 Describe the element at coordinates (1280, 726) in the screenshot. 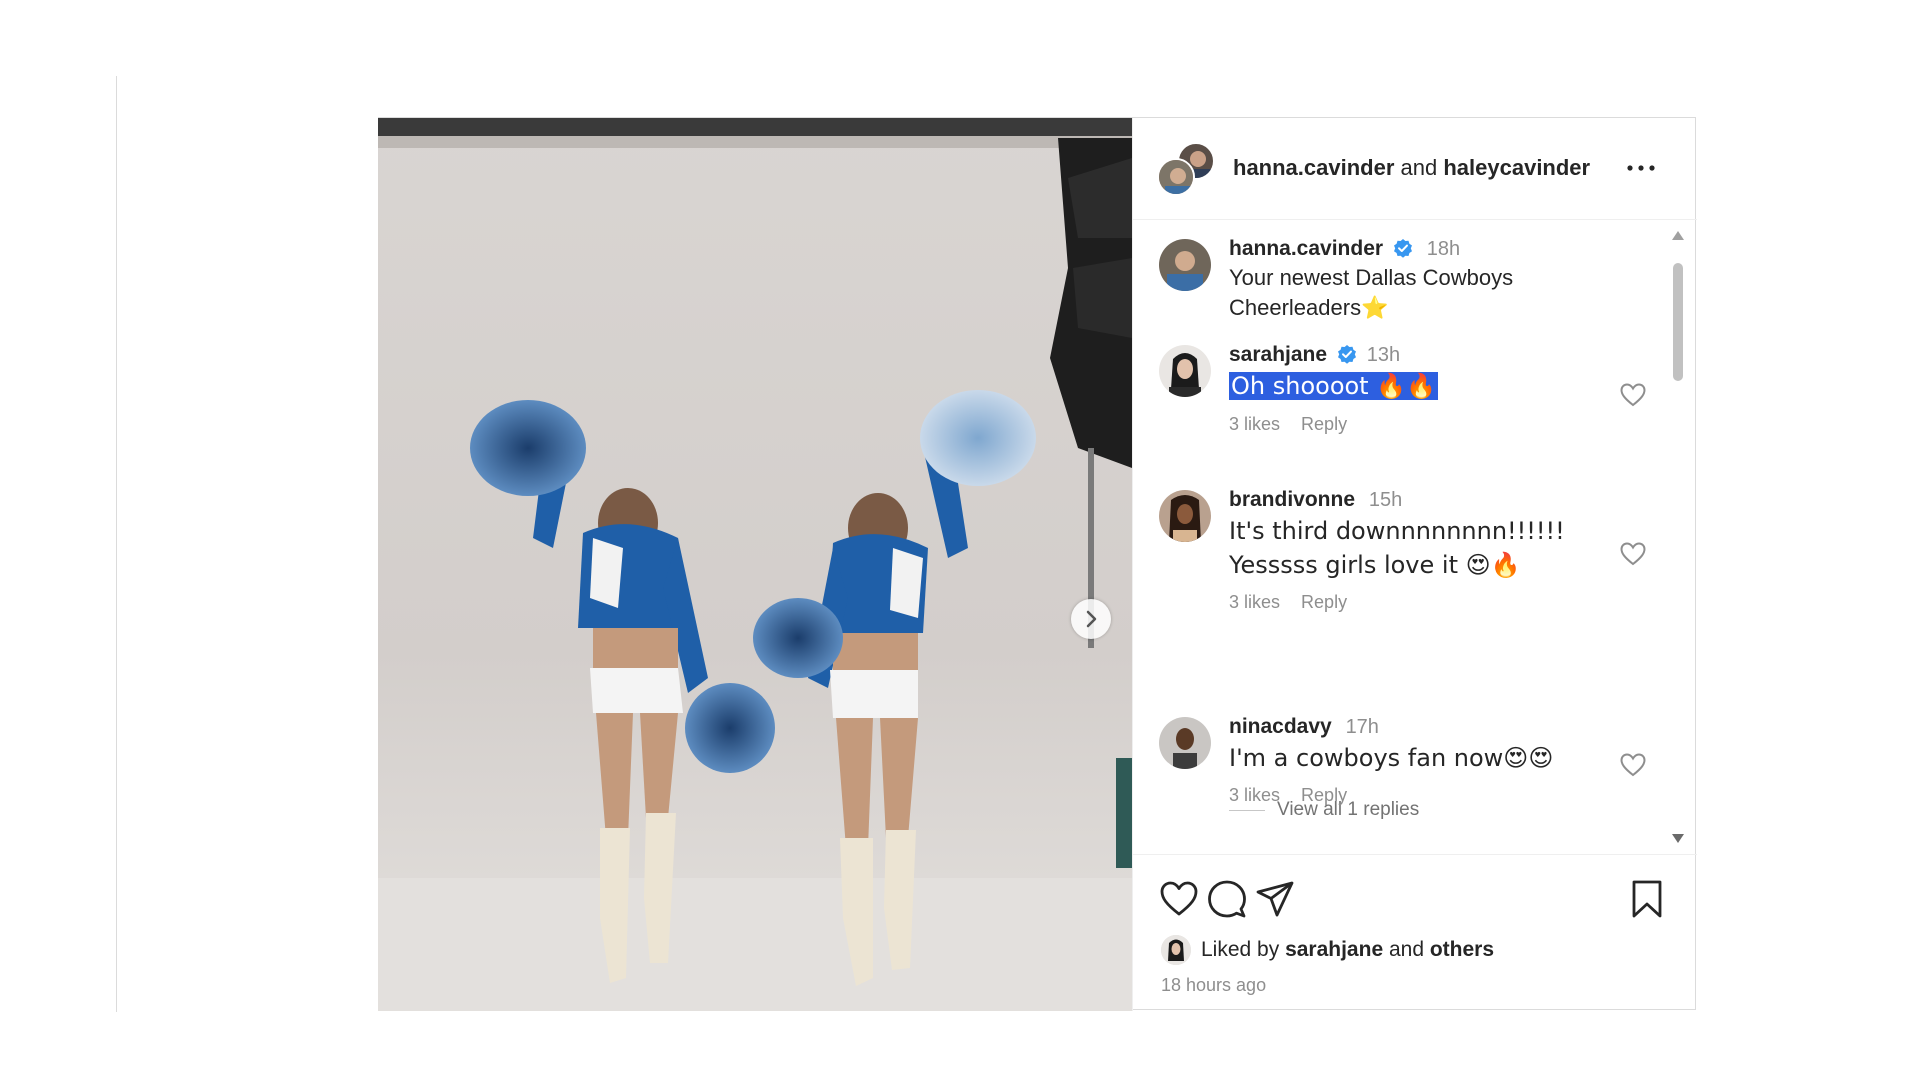

I see `comment-username: ninacdavy` at that location.